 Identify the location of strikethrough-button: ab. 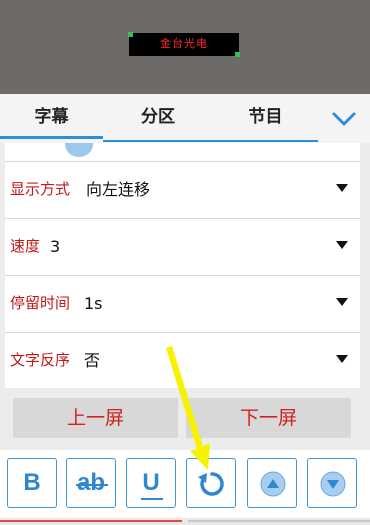
(91, 483).